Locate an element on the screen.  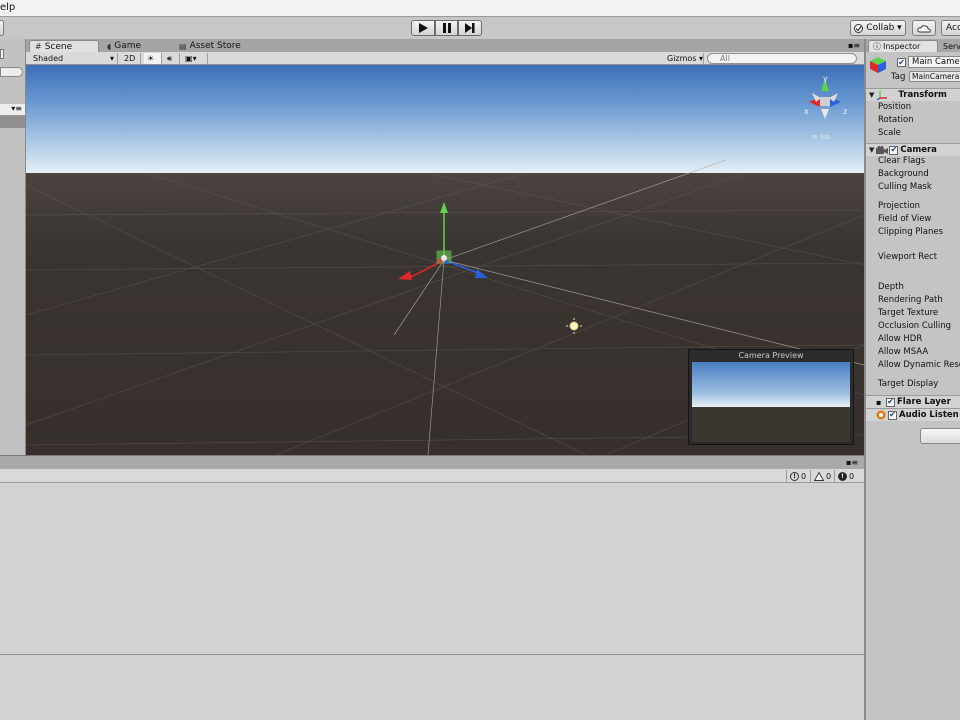
console-warning-toggle: 0 is located at coordinates (822, 476).